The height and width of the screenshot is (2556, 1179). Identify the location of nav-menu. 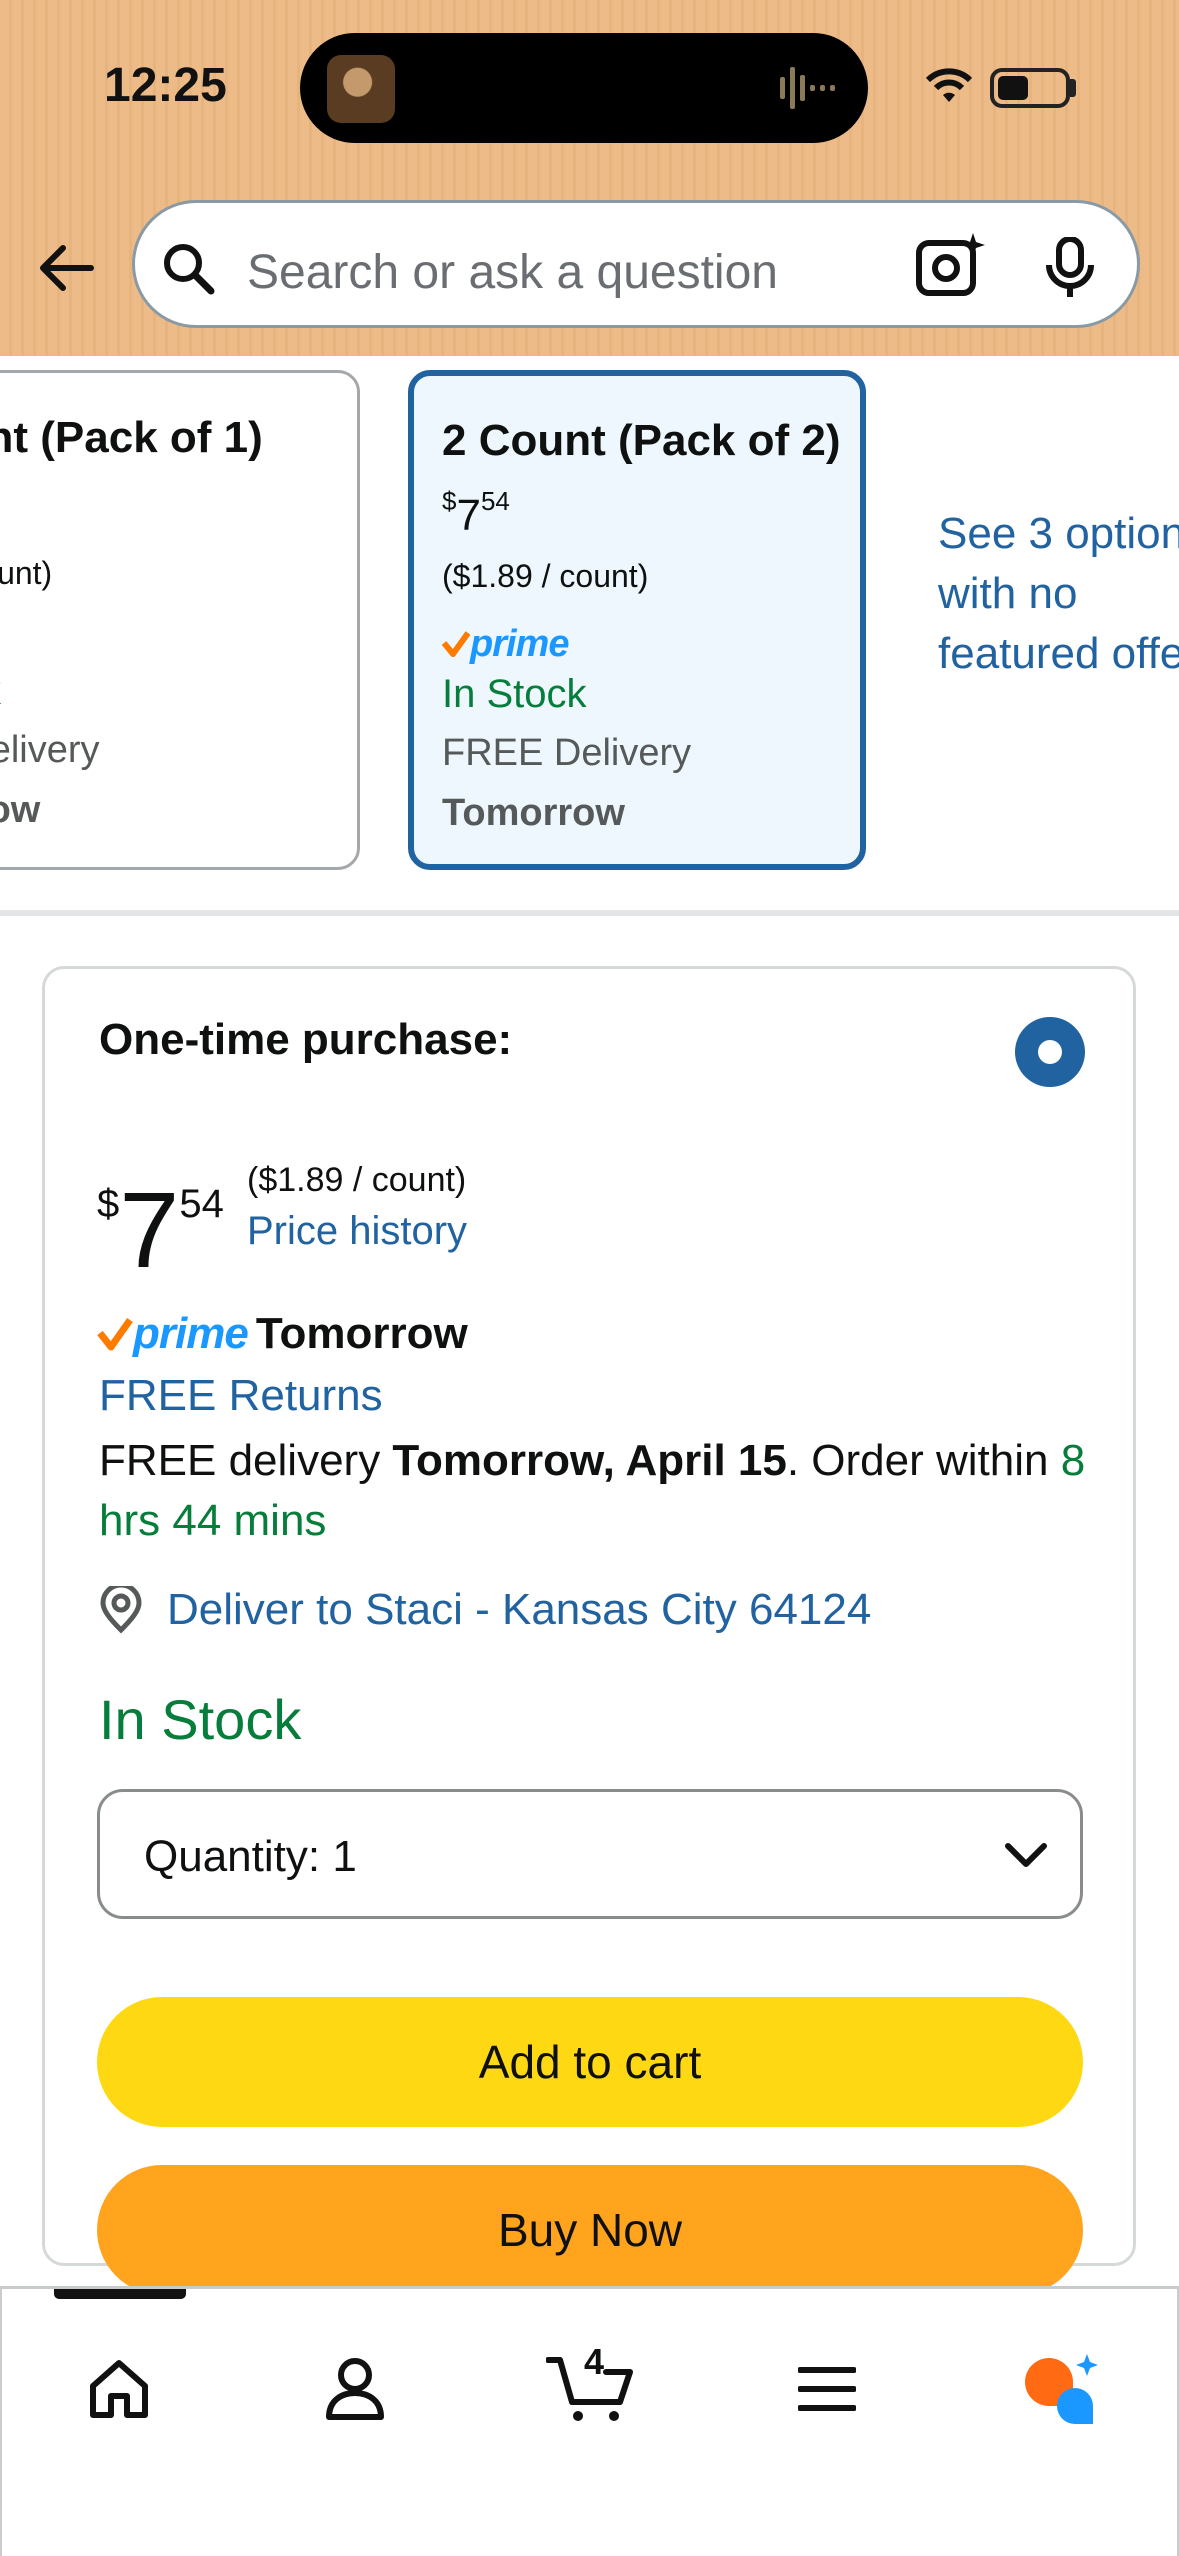
(827, 2389).